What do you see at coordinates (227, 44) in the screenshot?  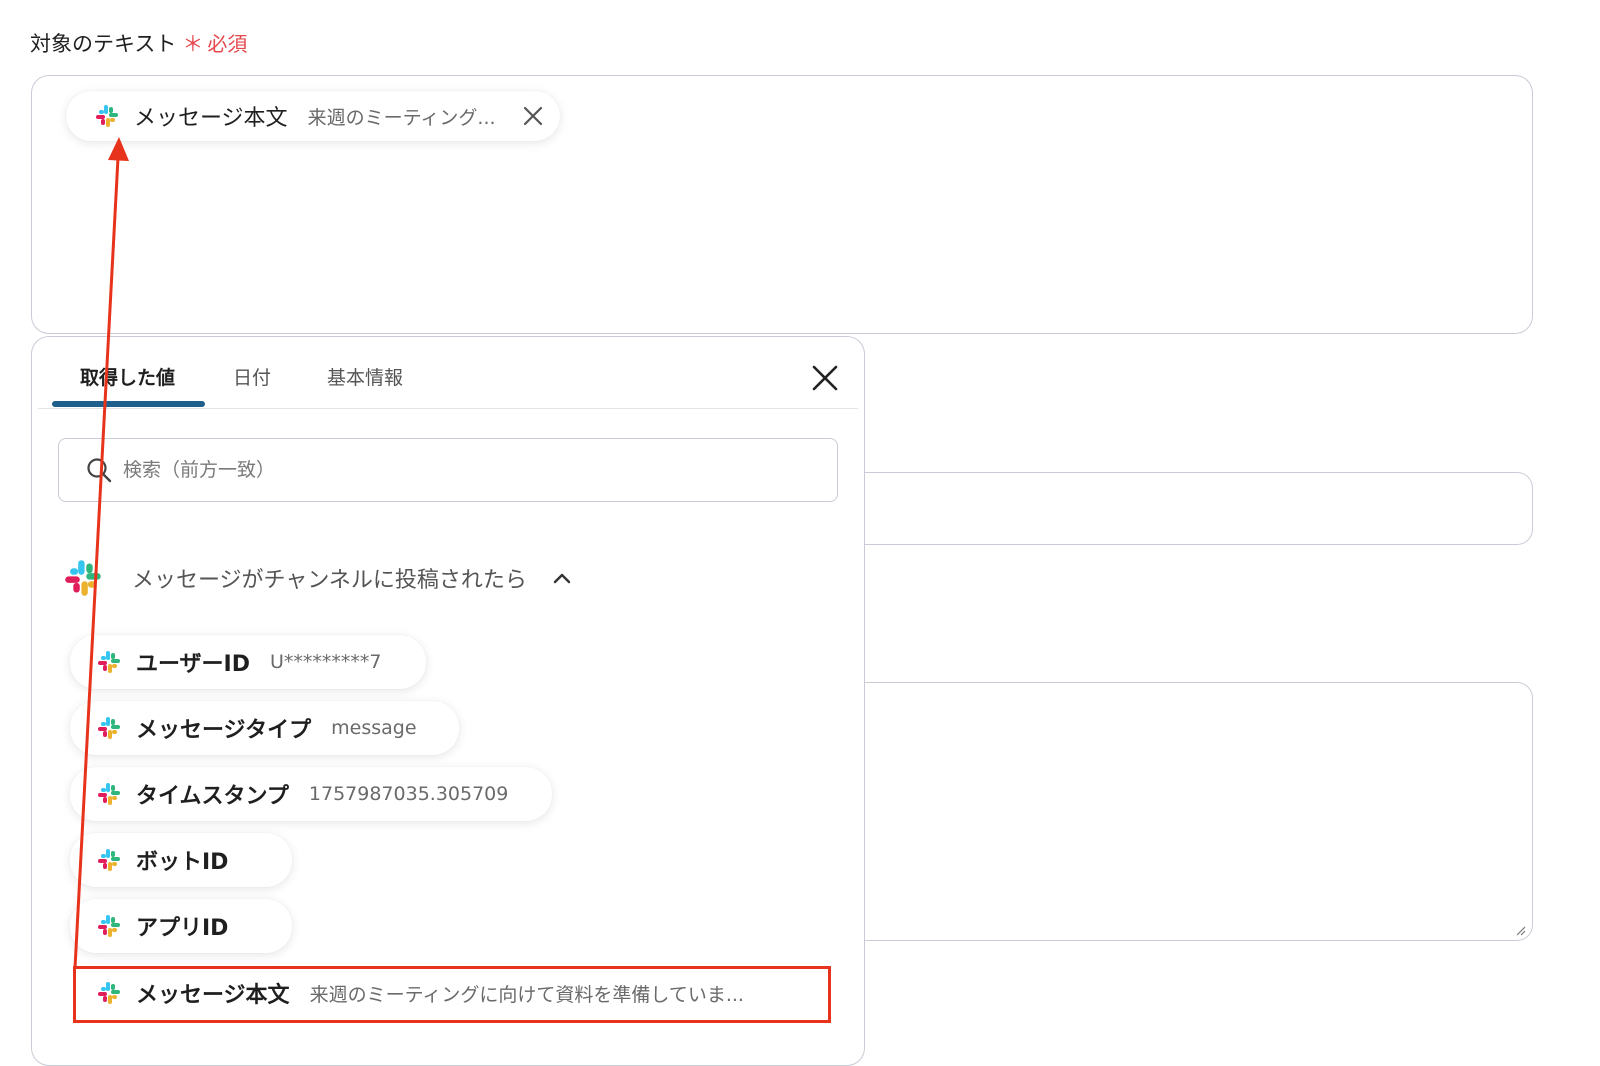 I see `required-text: 必須` at bounding box center [227, 44].